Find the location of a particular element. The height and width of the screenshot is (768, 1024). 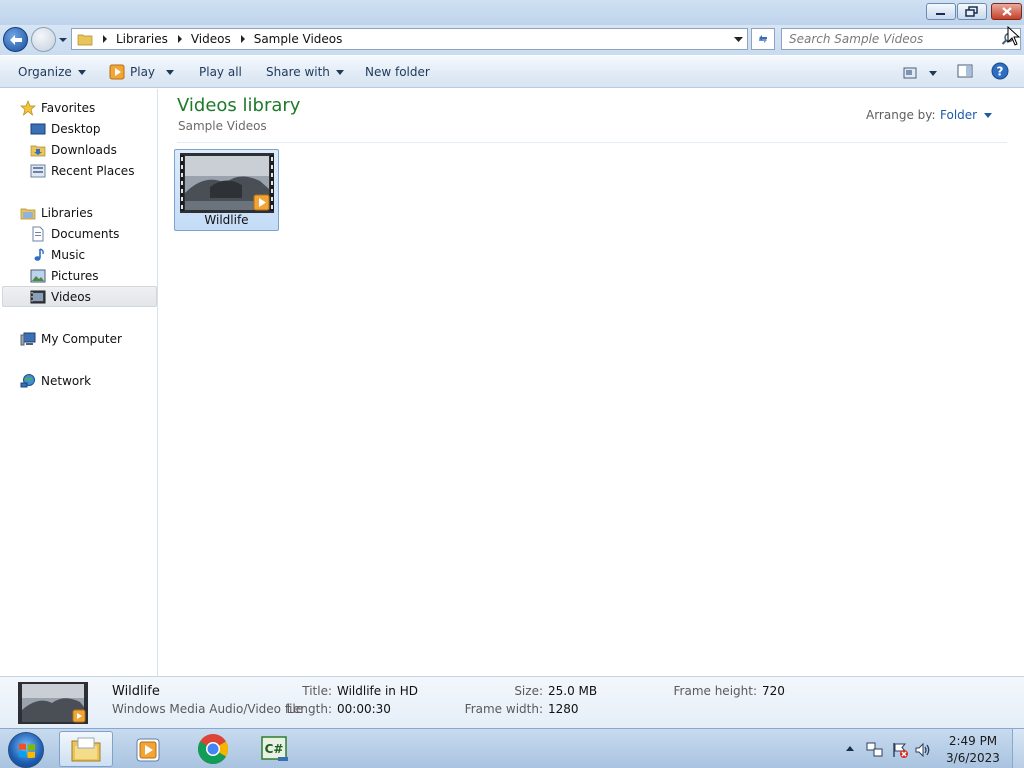

nav-favorites: Favorites is located at coordinates (57, 107).